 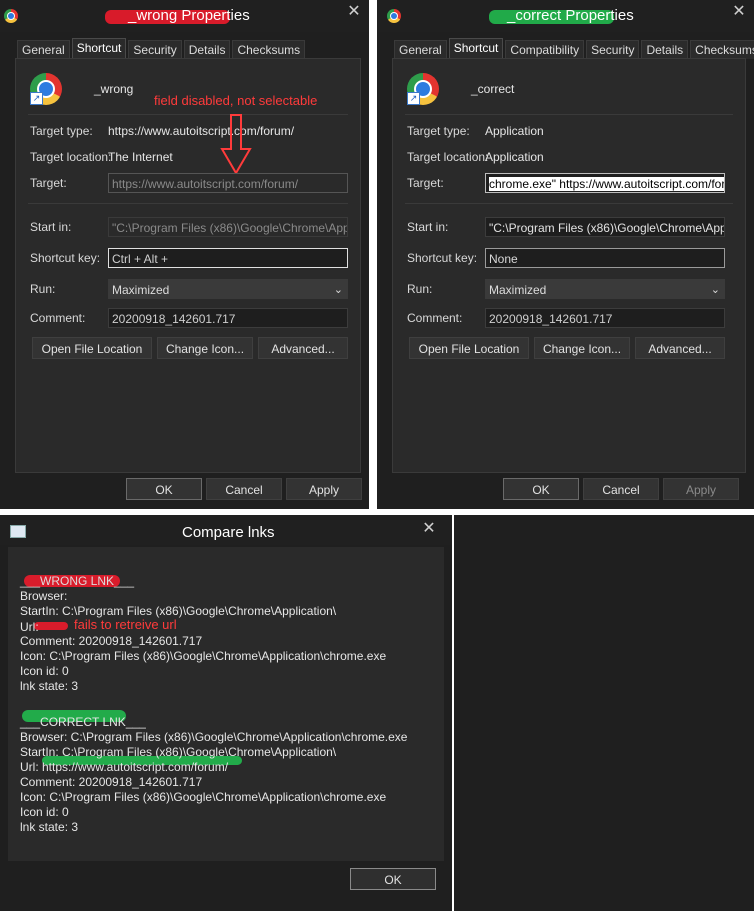 What do you see at coordinates (570, 15) in the screenshot?
I see `window-title: _correct Properties` at bounding box center [570, 15].